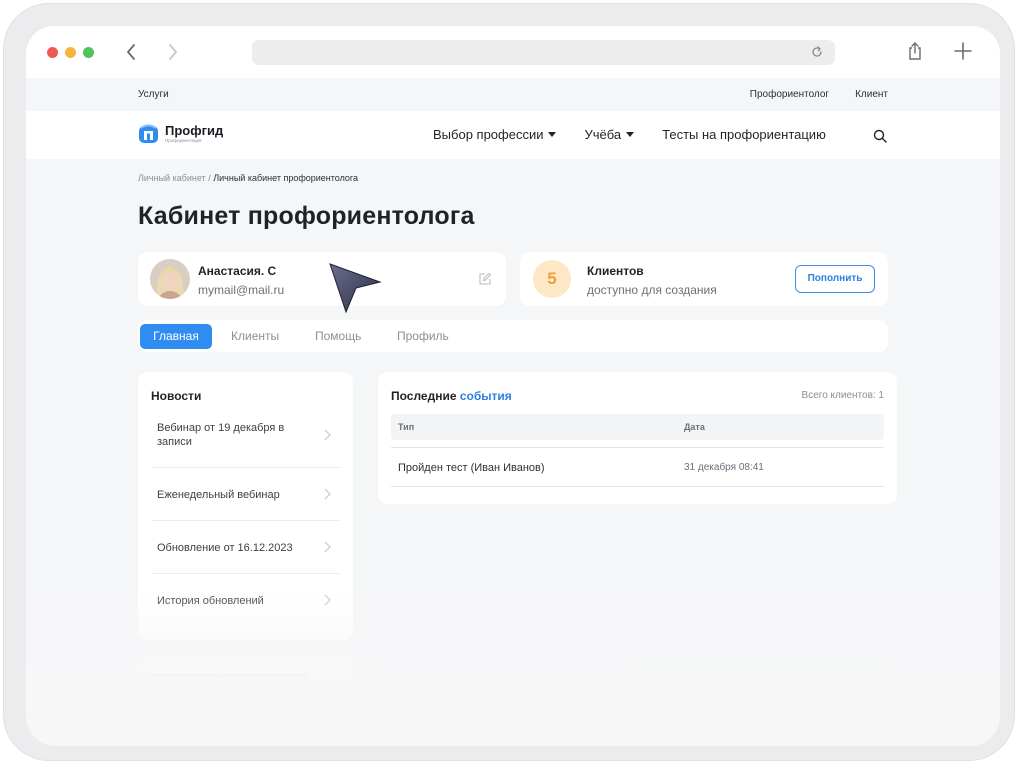 The image size is (1018, 766). What do you see at coordinates (835, 279) in the screenshot?
I see `top-up-button: Пополнить` at bounding box center [835, 279].